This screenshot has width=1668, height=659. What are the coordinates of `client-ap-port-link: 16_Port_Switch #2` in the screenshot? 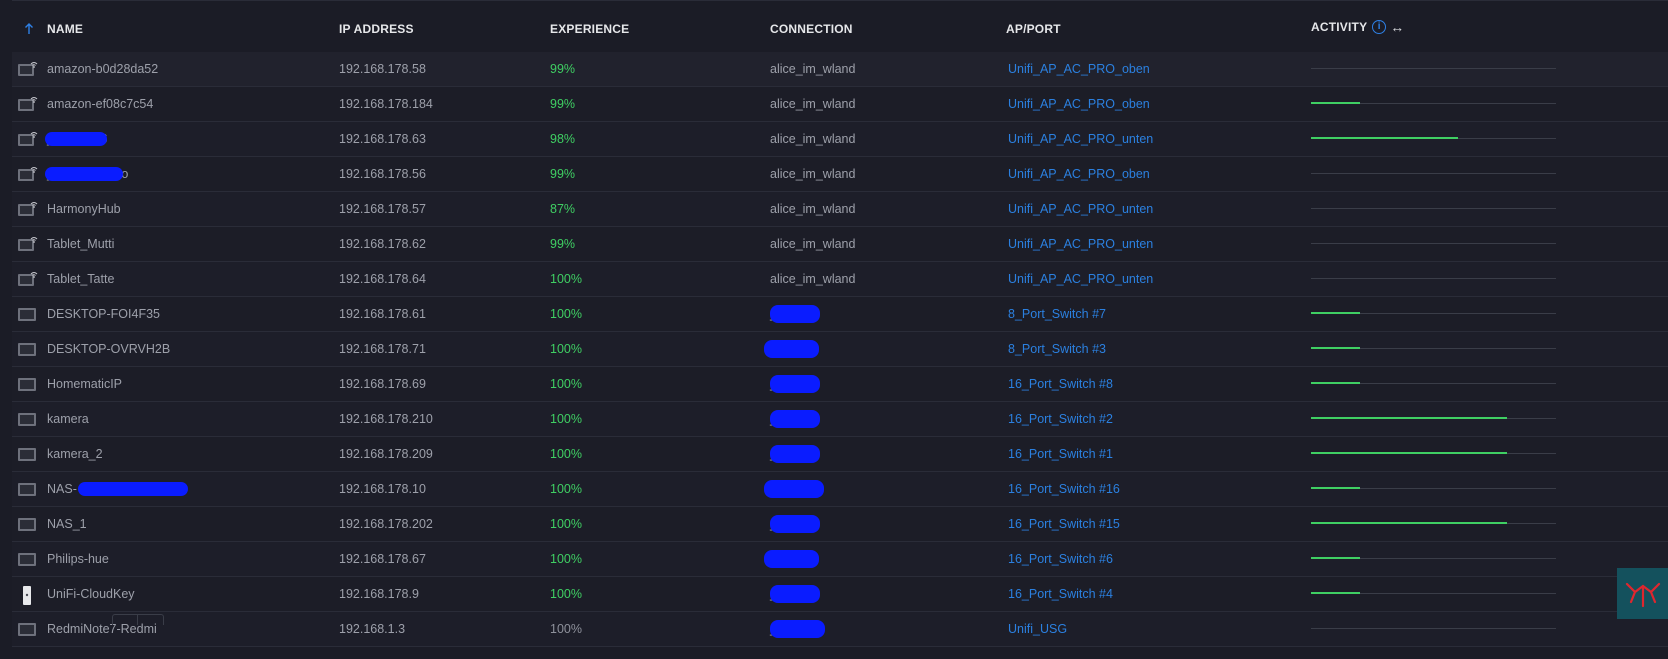 It's located at (1060, 419).